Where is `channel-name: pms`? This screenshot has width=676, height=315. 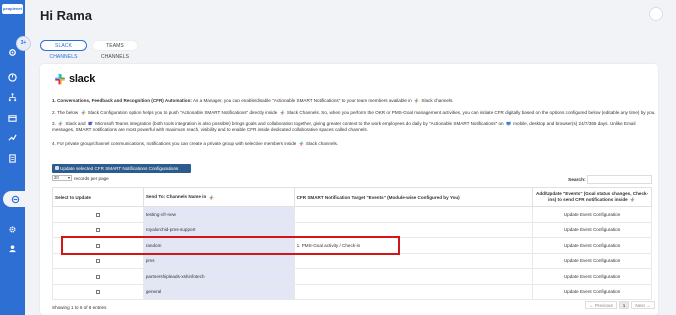
channel-name: pms is located at coordinates (218, 260).